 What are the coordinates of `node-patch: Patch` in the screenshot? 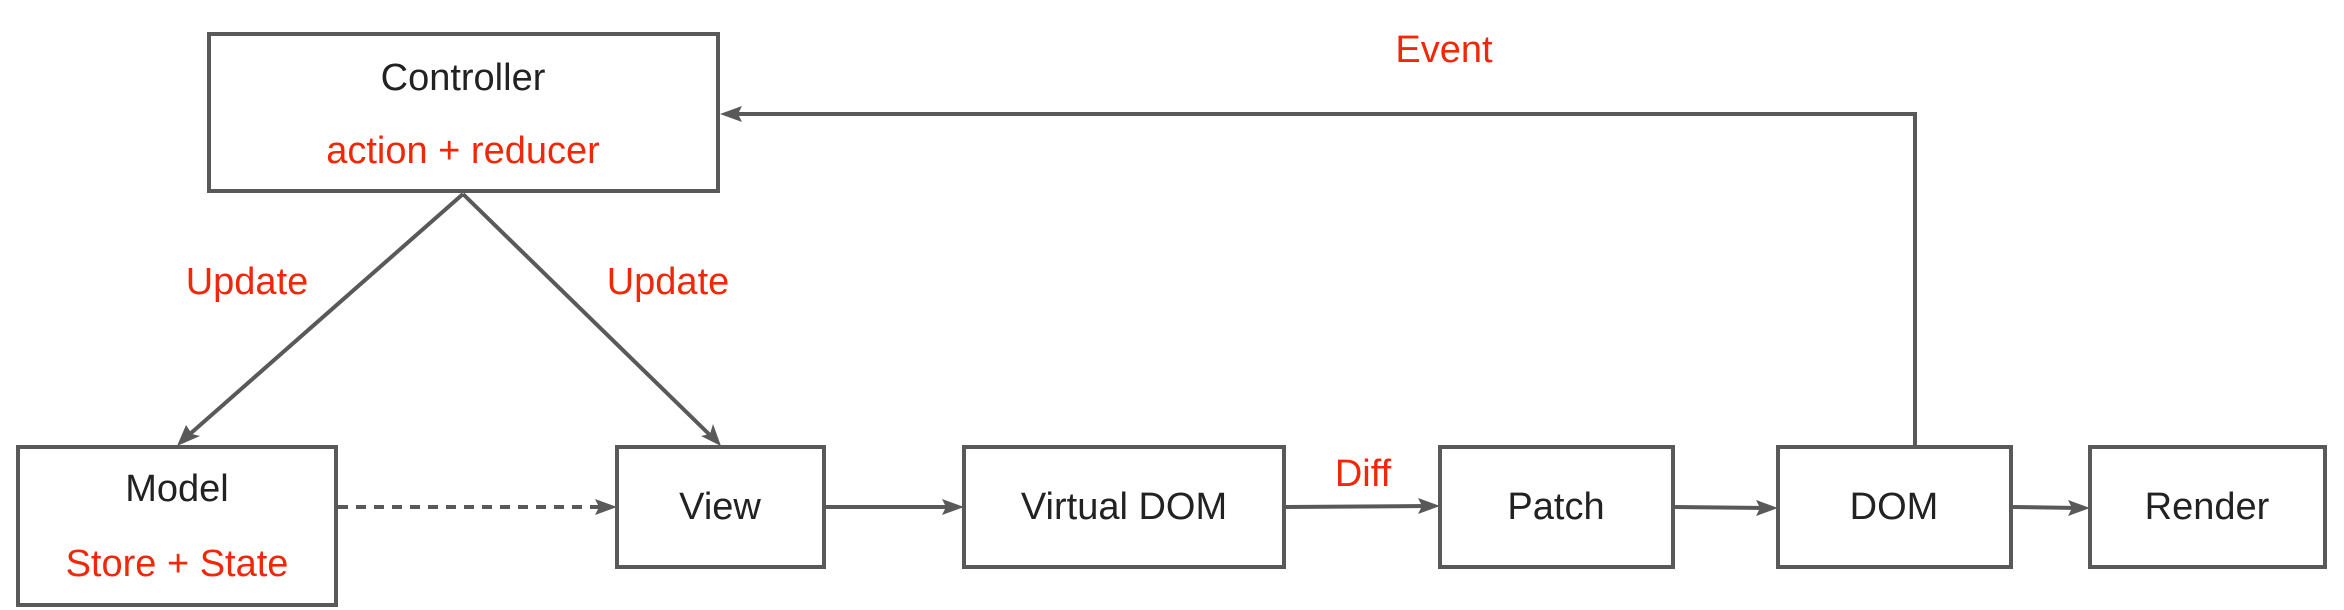 It's located at (1556, 507).